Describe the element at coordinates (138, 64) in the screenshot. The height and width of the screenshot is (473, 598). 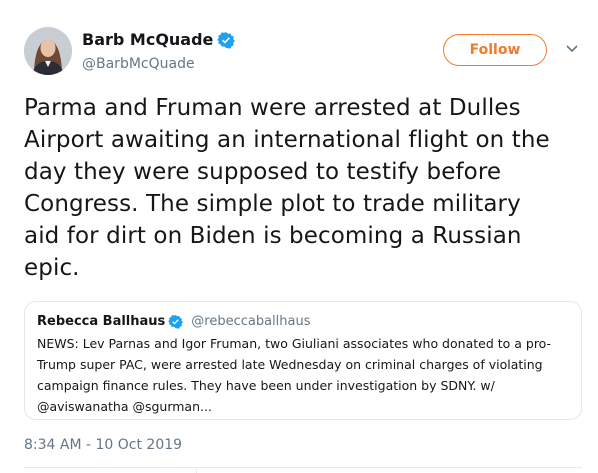
I see `author-handle: @BarbMcQuade` at that location.